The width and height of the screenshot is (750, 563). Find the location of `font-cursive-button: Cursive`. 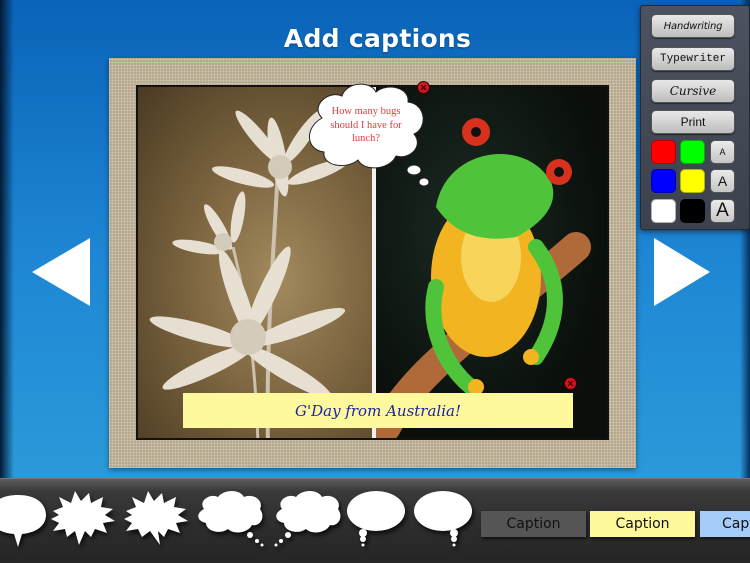

font-cursive-button: Cursive is located at coordinates (693, 91).